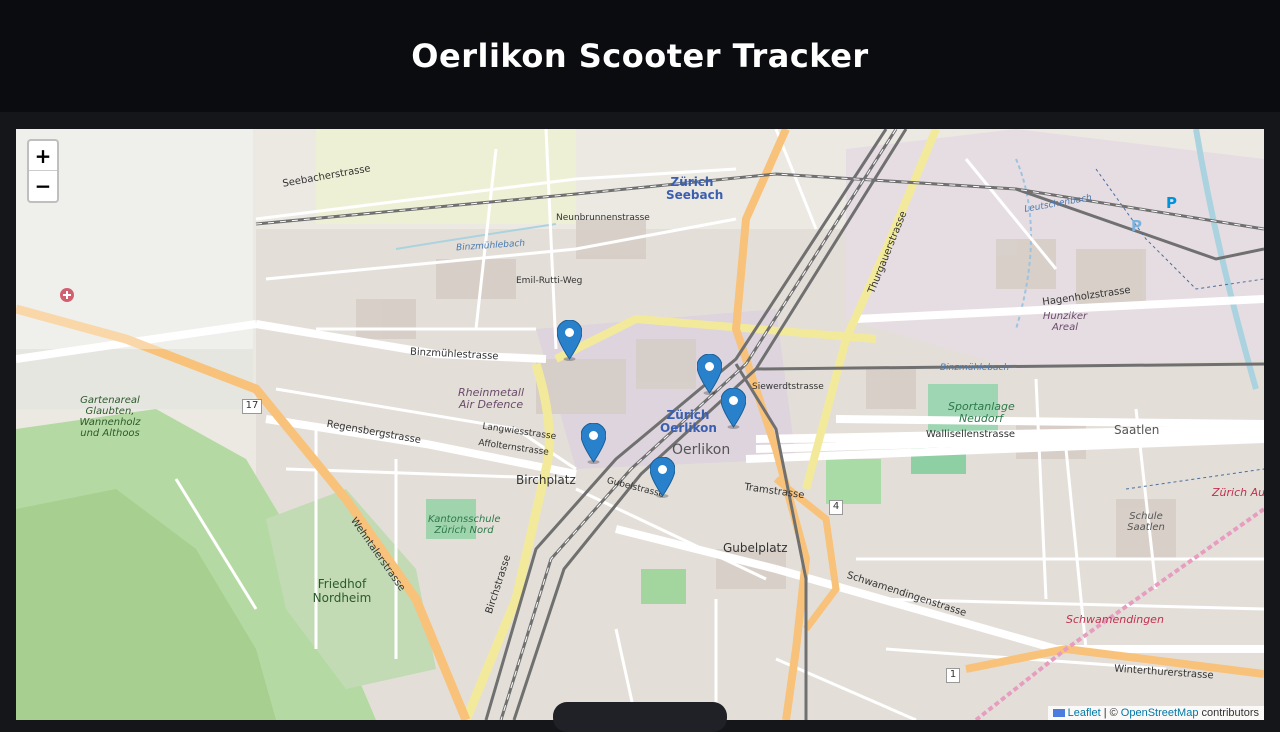 This screenshot has height=732, width=1280. Describe the element at coordinates (981, 412) in the screenshot. I see `place-label-sportanlage: Sportanlage Neudorf` at that location.